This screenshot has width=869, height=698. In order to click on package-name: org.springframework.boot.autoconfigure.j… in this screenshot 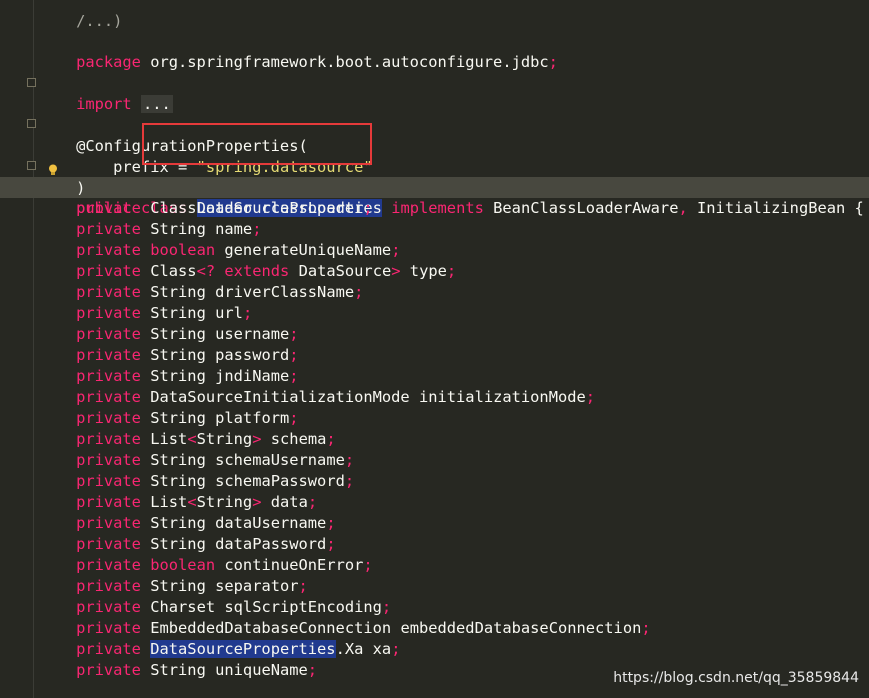, I will do `click(344, 62)`.